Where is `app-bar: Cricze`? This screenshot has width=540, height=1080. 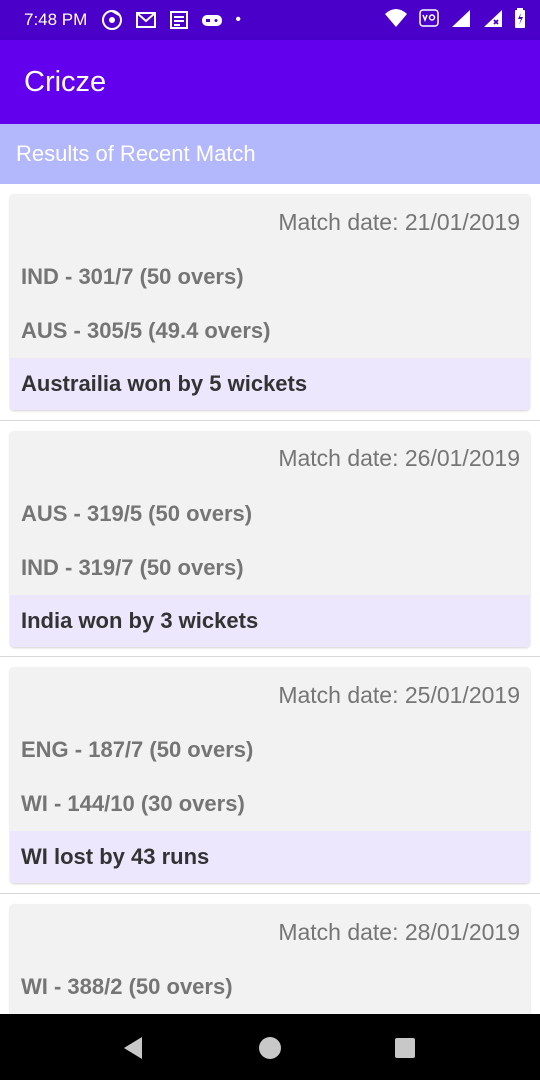 app-bar: Cricze is located at coordinates (270, 82).